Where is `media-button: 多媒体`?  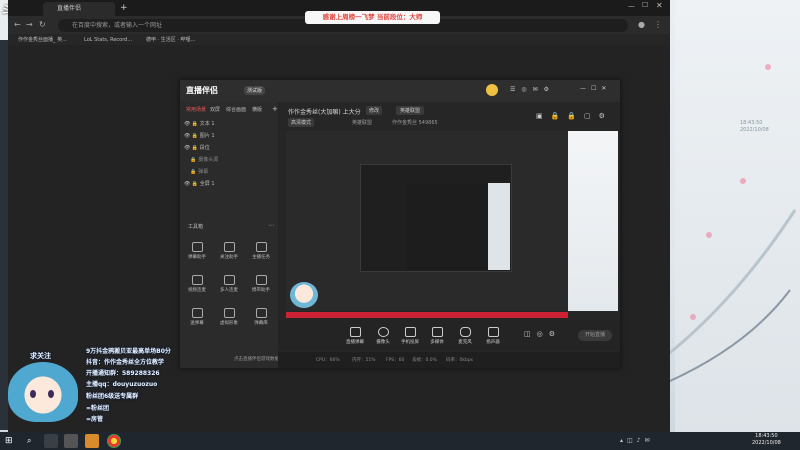 media-button: 多媒体 is located at coordinates (437, 336).